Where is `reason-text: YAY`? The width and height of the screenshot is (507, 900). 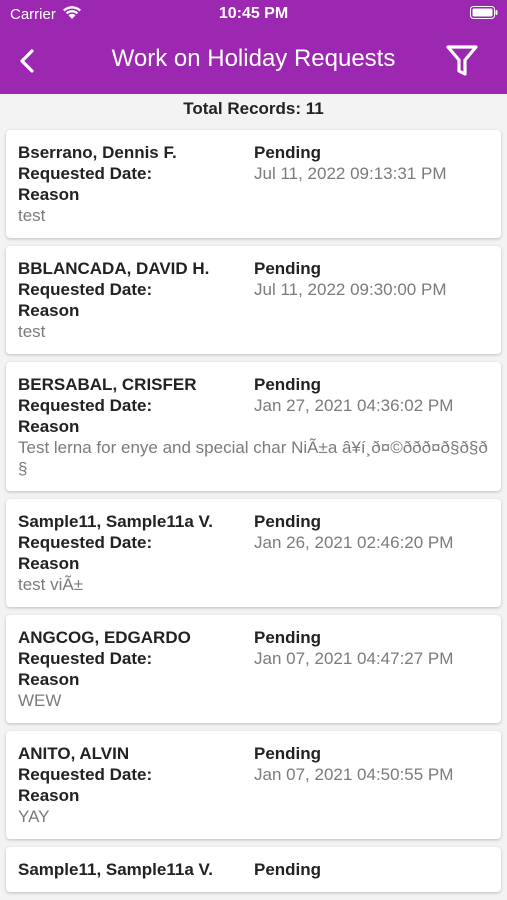
reason-text: YAY is located at coordinates (34, 816).